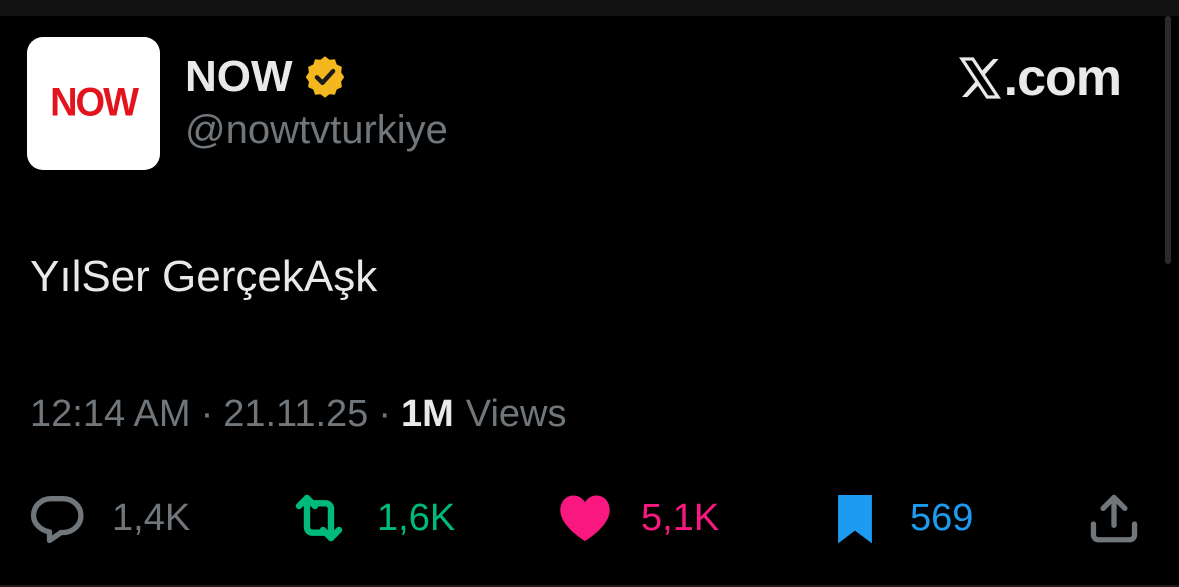 The width and height of the screenshot is (1179, 587). I want to click on reply-icon, so click(57, 518).